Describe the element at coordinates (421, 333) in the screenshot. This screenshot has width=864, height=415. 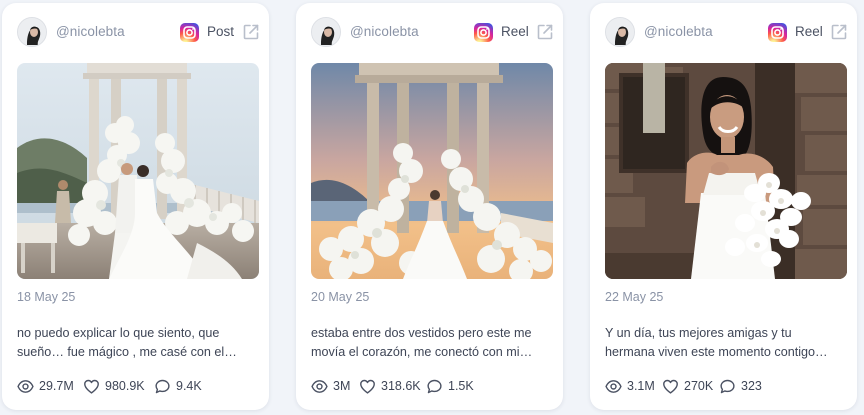
I see `caption-line: estaba entre dos vestidos pero este me` at that location.